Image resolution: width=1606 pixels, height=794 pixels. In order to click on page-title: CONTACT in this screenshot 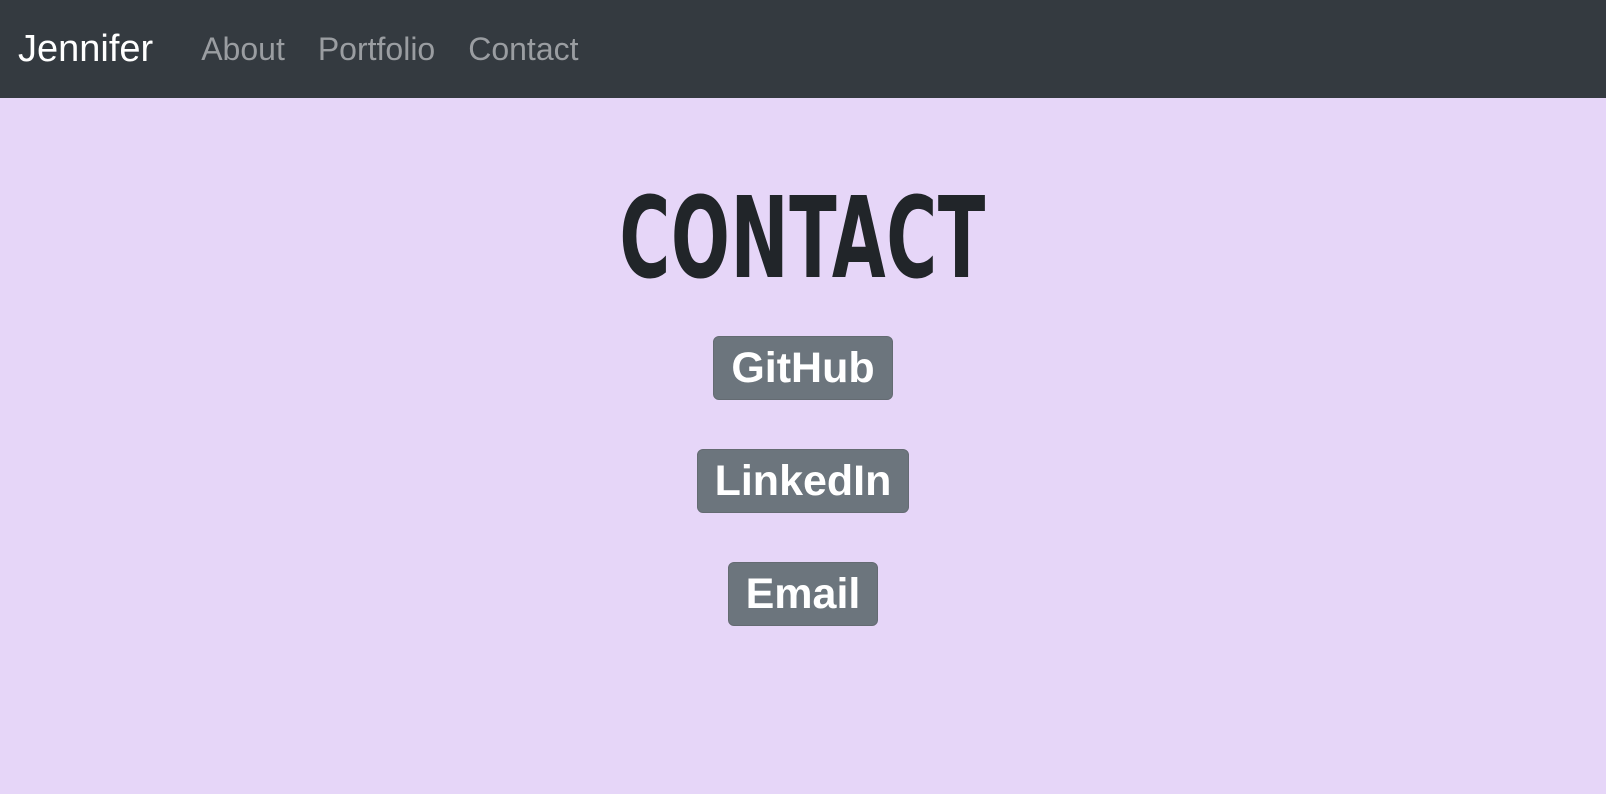, I will do `click(803, 239)`.